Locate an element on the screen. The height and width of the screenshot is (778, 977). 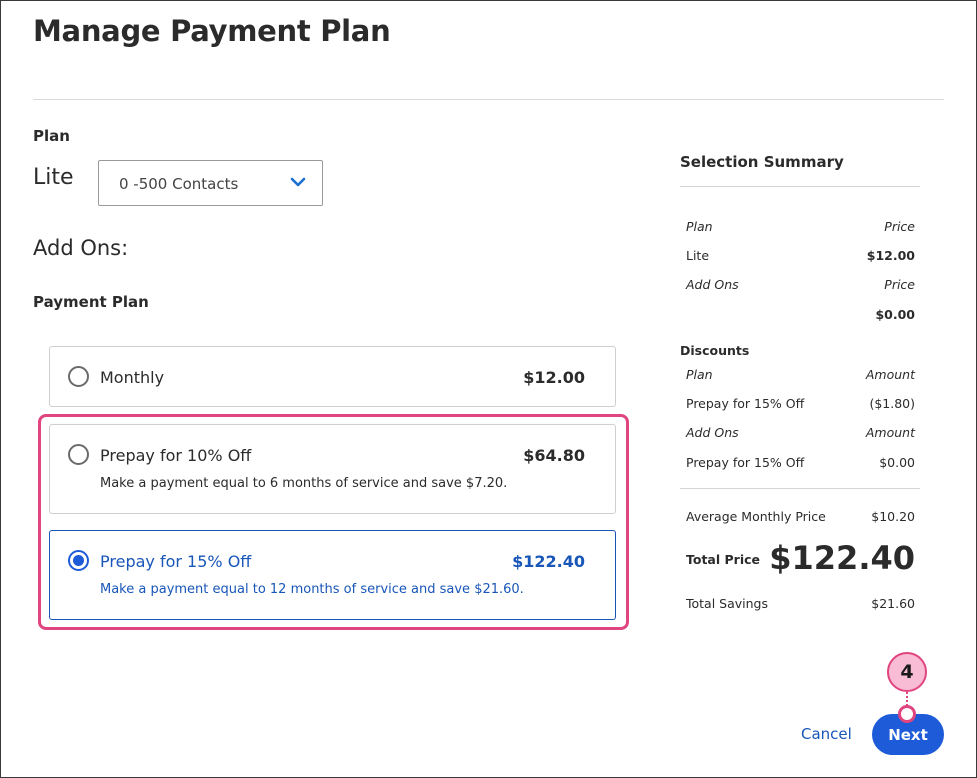
summary-addons-header: Add Ons is located at coordinates (712, 284).